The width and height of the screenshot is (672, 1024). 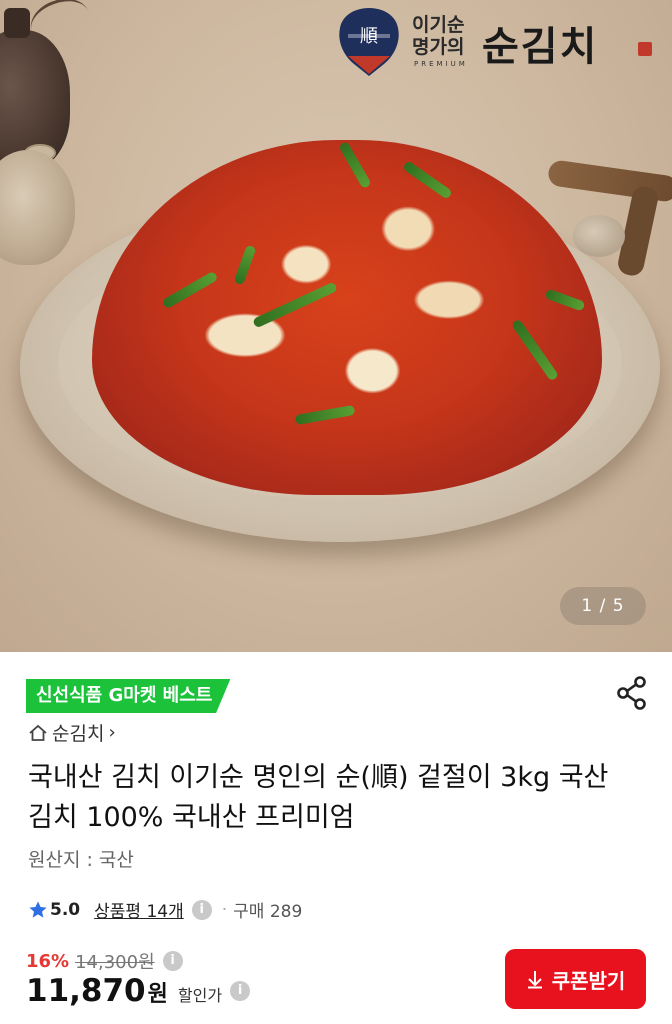 What do you see at coordinates (17, 23) in the screenshot?
I see `vase-neck-decor` at bounding box center [17, 23].